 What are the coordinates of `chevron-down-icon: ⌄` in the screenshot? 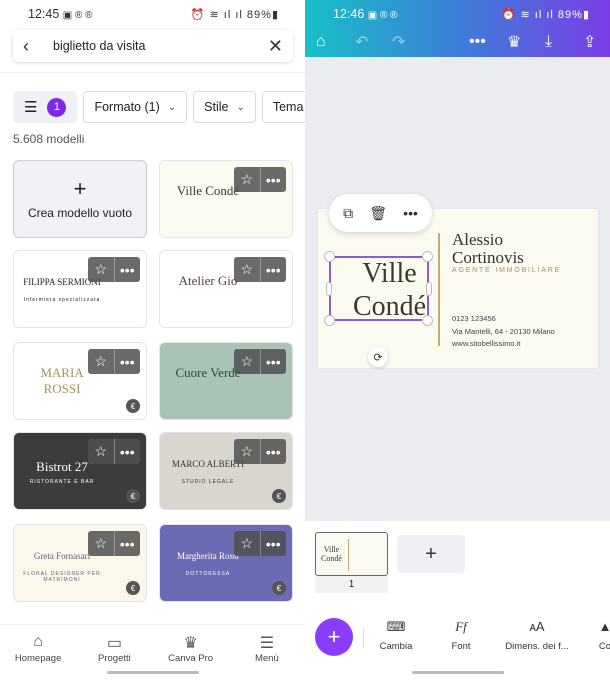 It's located at (172, 107).